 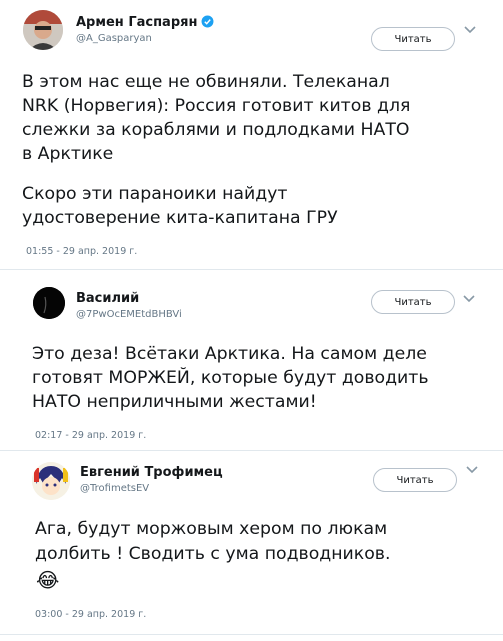 What do you see at coordinates (90, 614) in the screenshot?
I see `tweet-timestamp: 03:00 - 29 апр. 2019 г.` at bounding box center [90, 614].